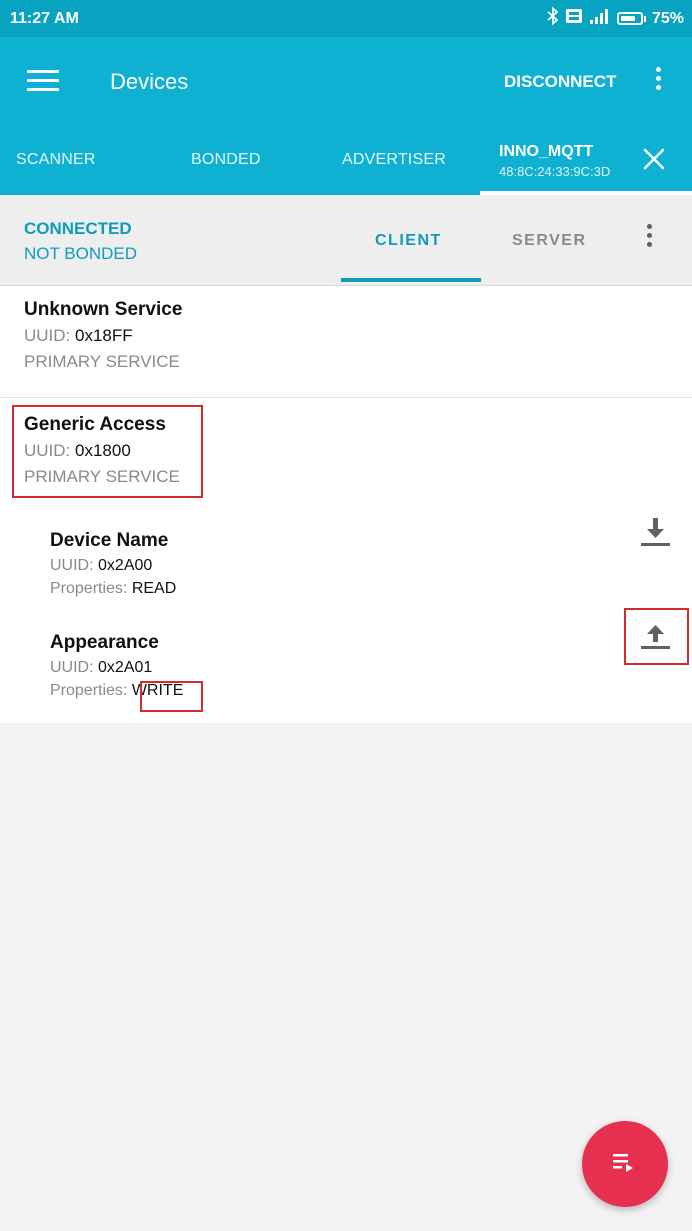  I want to click on tab-device-inno-mqtt: INNO_MQTT 48:8C:24:33:9C:3D, so click(586, 169).